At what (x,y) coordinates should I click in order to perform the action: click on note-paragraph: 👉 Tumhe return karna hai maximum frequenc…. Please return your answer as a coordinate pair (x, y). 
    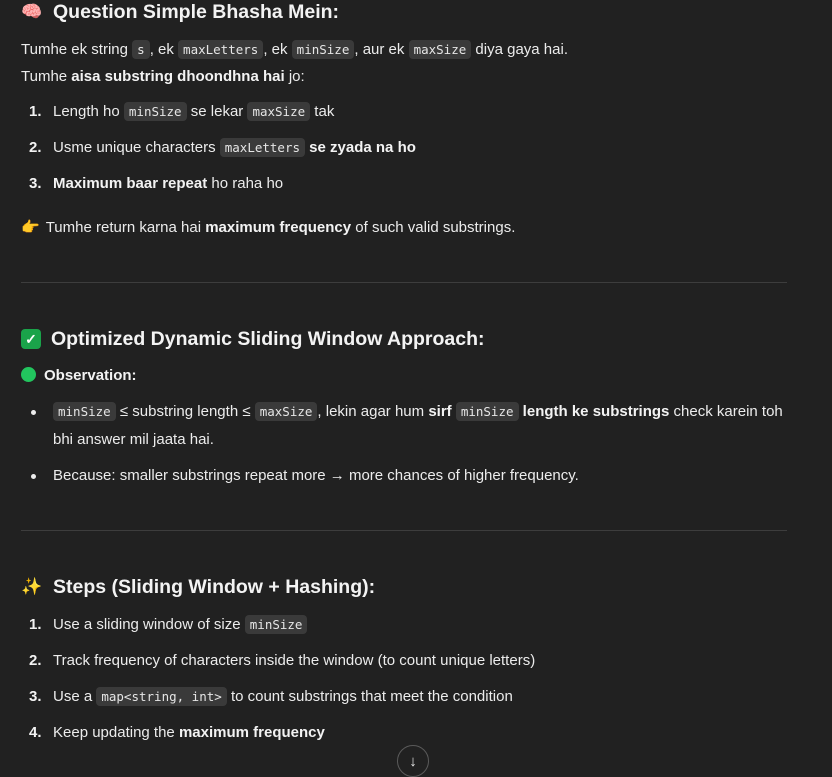
    Looking at the image, I should click on (268, 227).